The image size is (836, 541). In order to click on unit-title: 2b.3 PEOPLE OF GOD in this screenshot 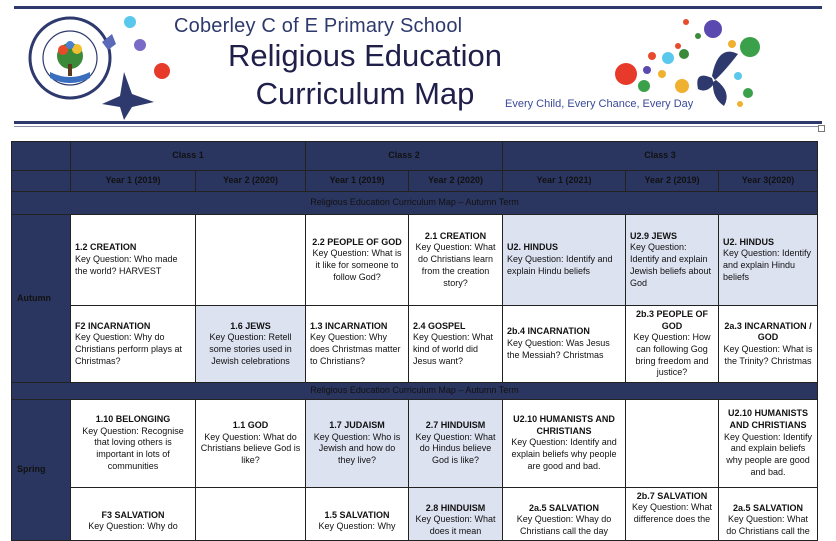, I will do `click(672, 319)`.